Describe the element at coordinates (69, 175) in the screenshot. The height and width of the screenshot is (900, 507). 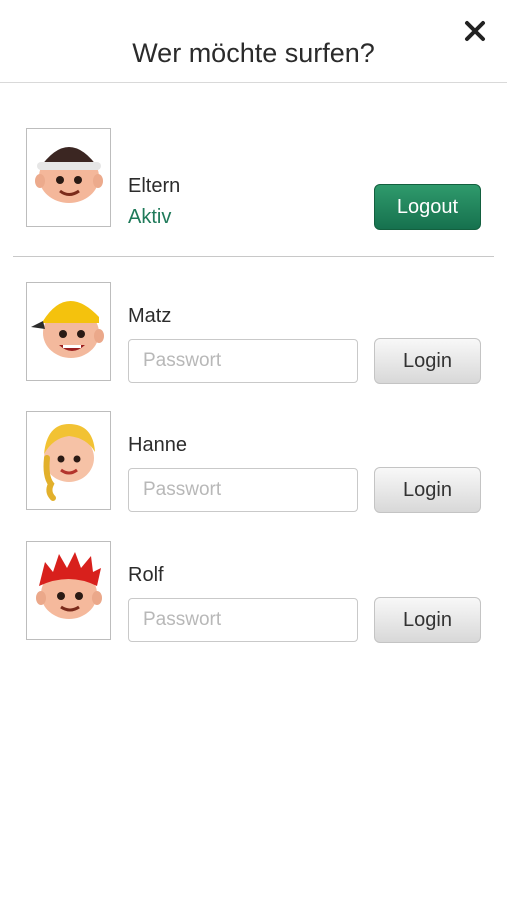
I see `boy-beanie-icon` at that location.